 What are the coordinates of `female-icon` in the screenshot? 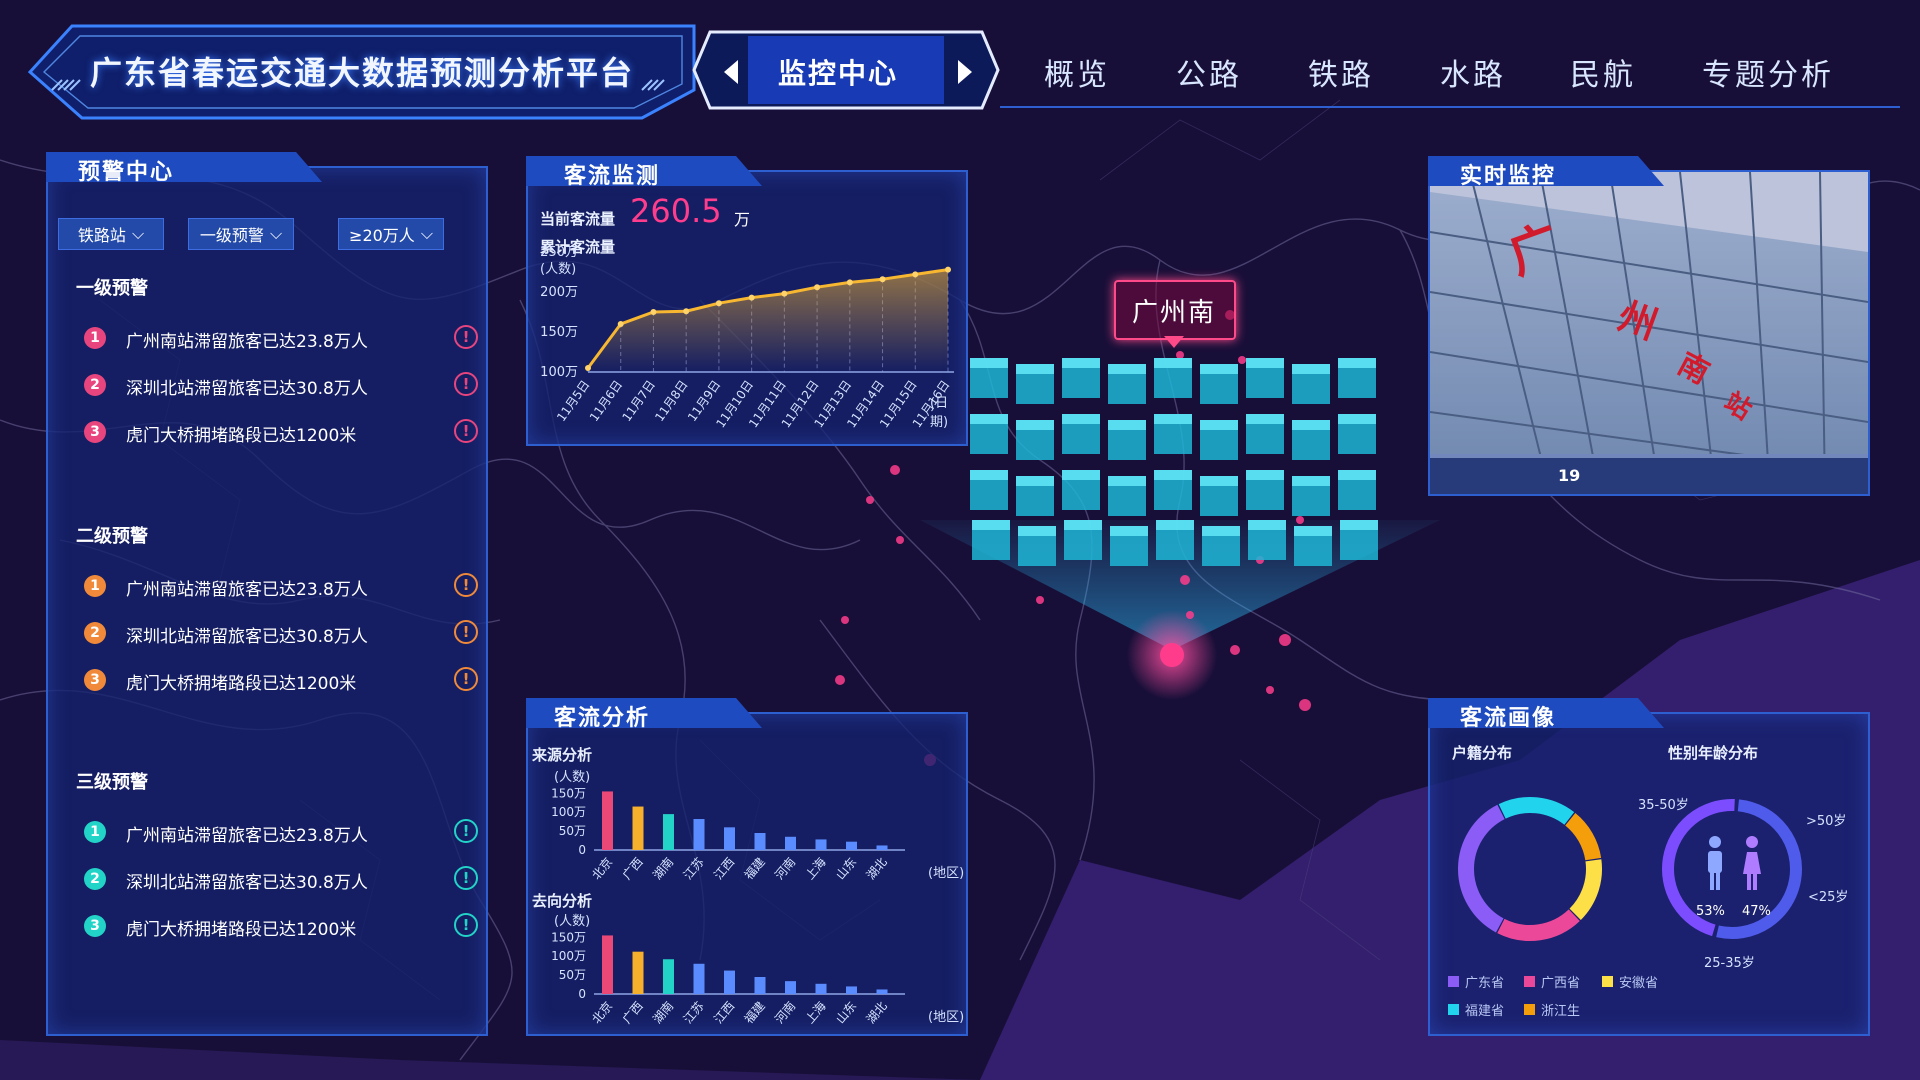 It's located at (1752, 863).